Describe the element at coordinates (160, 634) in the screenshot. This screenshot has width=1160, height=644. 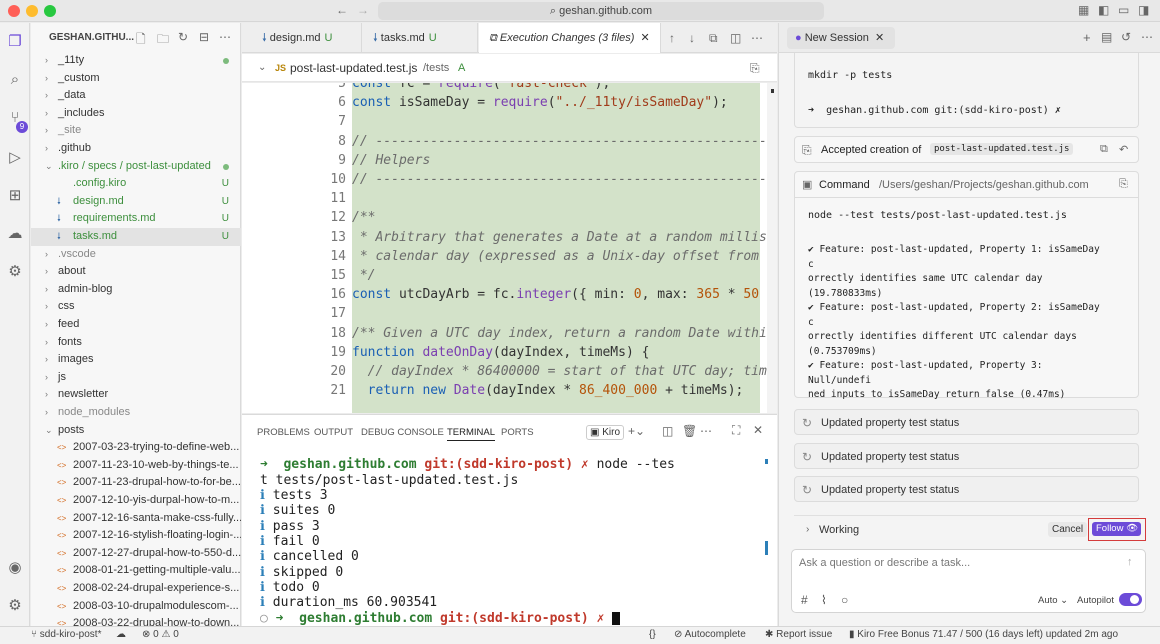
I see `problems-indicator: ⊗ 0 ⚠ 0` at that location.